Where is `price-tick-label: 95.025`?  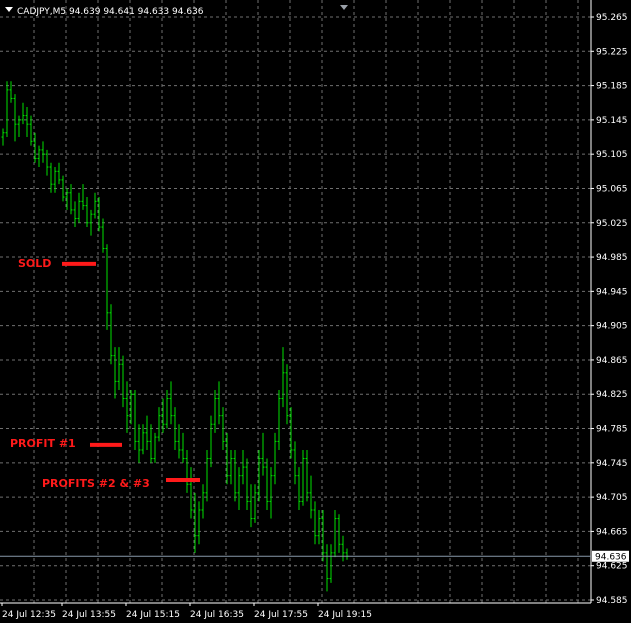
price-tick-label: 95.025 is located at coordinates (612, 224).